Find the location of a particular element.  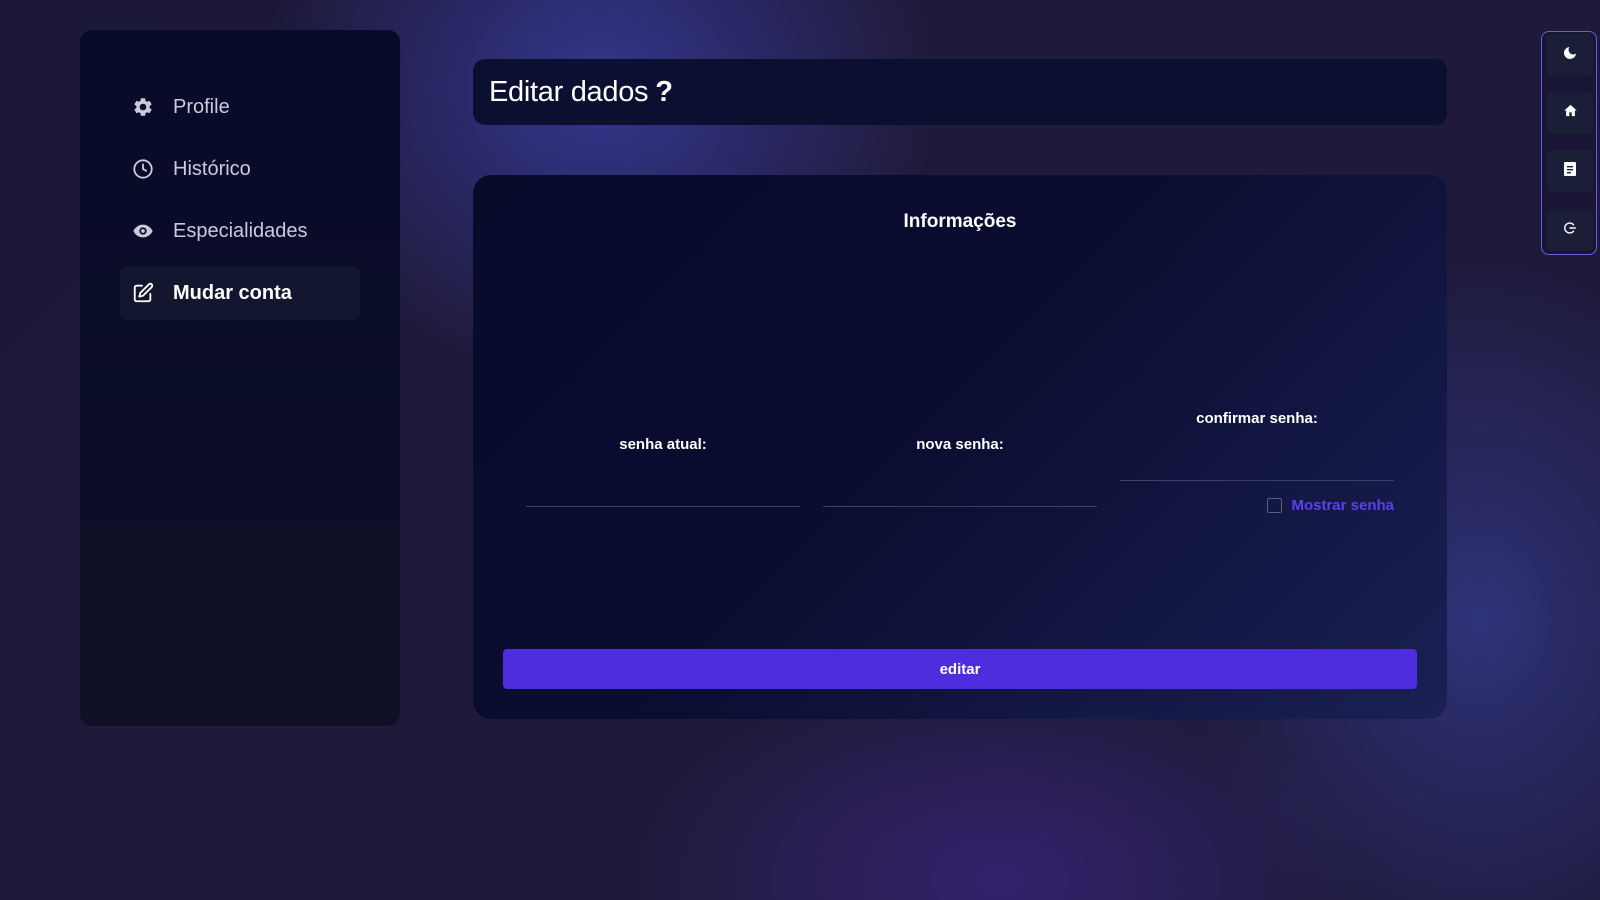

new-password-input is located at coordinates (960, 492).